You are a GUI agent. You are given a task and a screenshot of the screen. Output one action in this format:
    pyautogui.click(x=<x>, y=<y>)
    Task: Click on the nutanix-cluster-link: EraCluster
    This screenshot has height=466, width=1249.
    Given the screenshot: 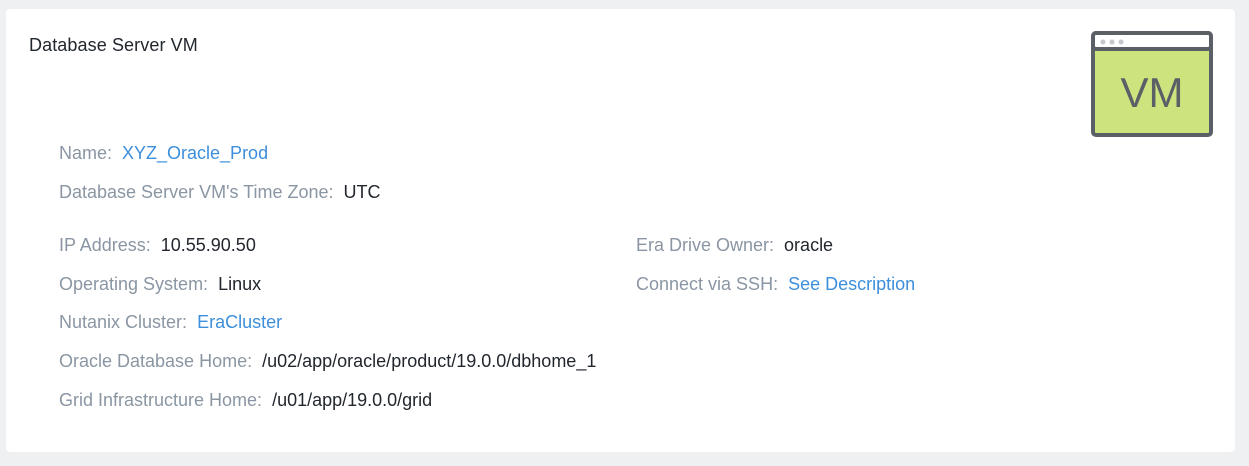 What is the action you would take?
    pyautogui.click(x=239, y=322)
    